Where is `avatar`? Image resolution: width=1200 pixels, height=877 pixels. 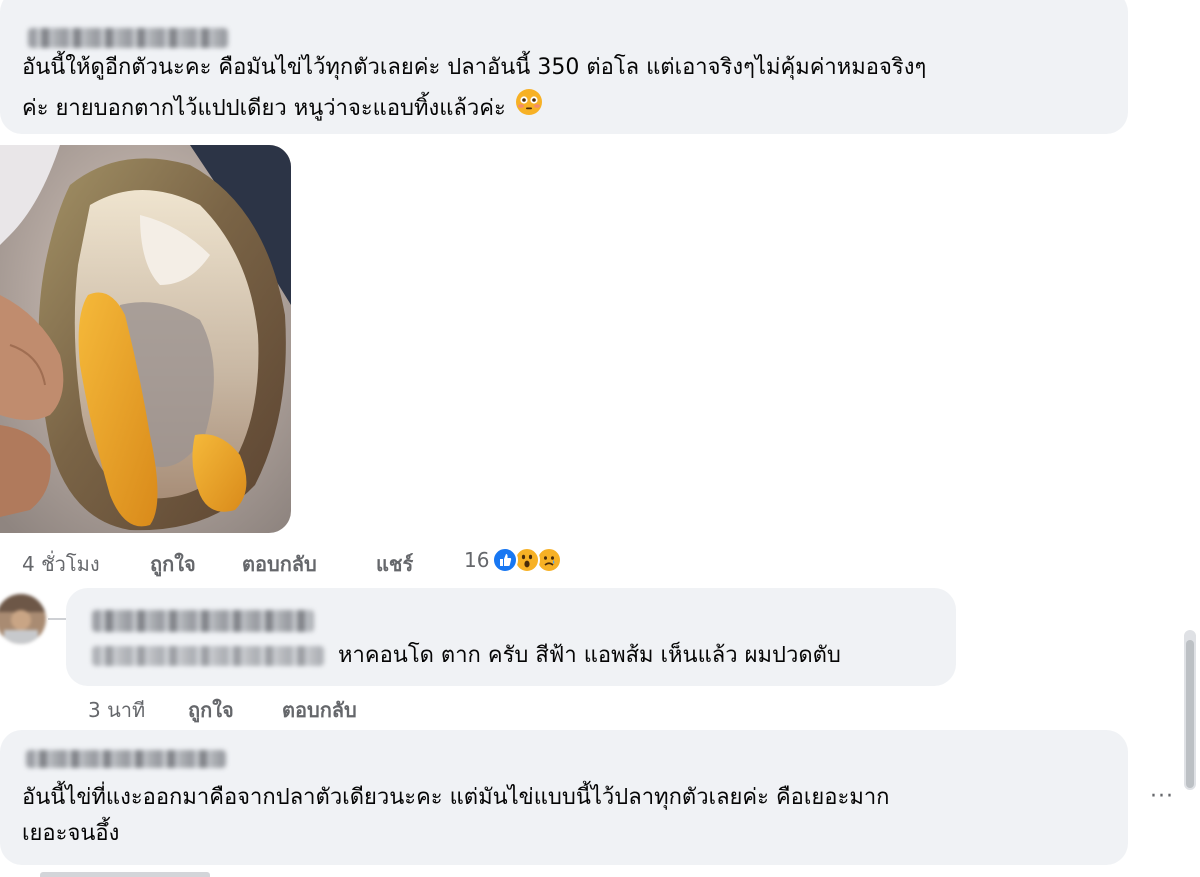
avatar is located at coordinates (23, 619).